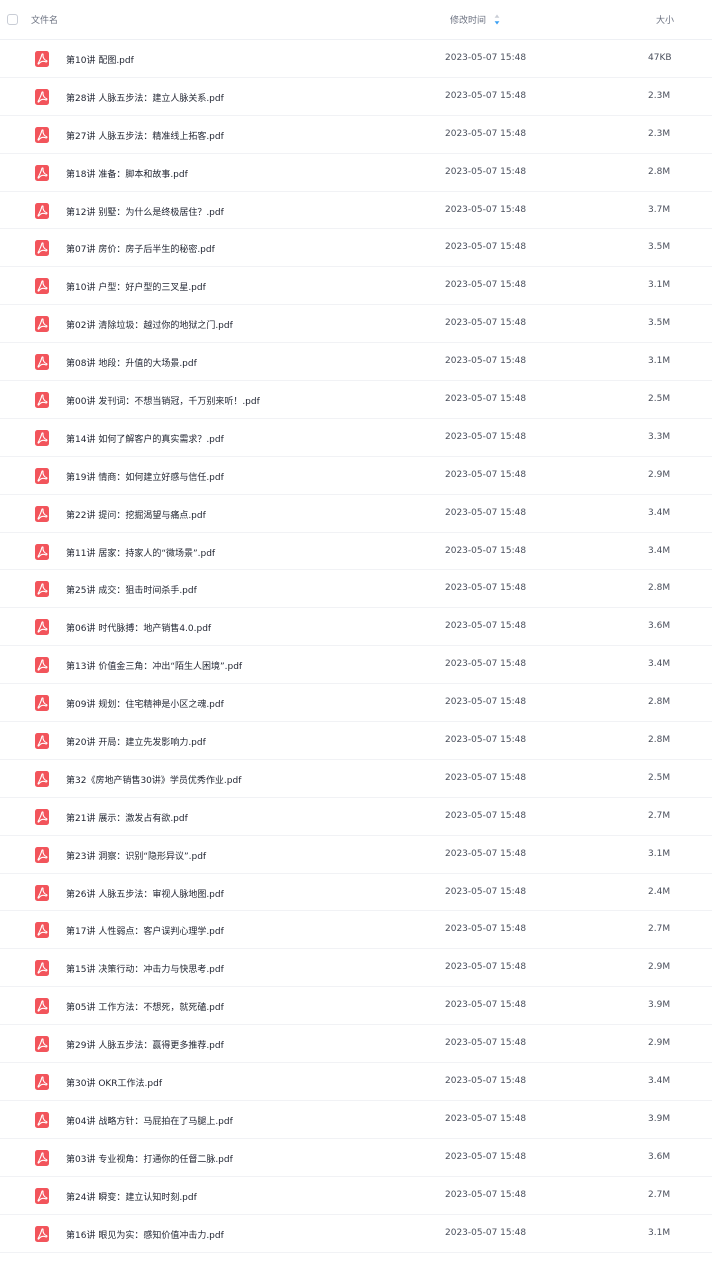  I want to click on select-all-checkbox, so click(12, 19).